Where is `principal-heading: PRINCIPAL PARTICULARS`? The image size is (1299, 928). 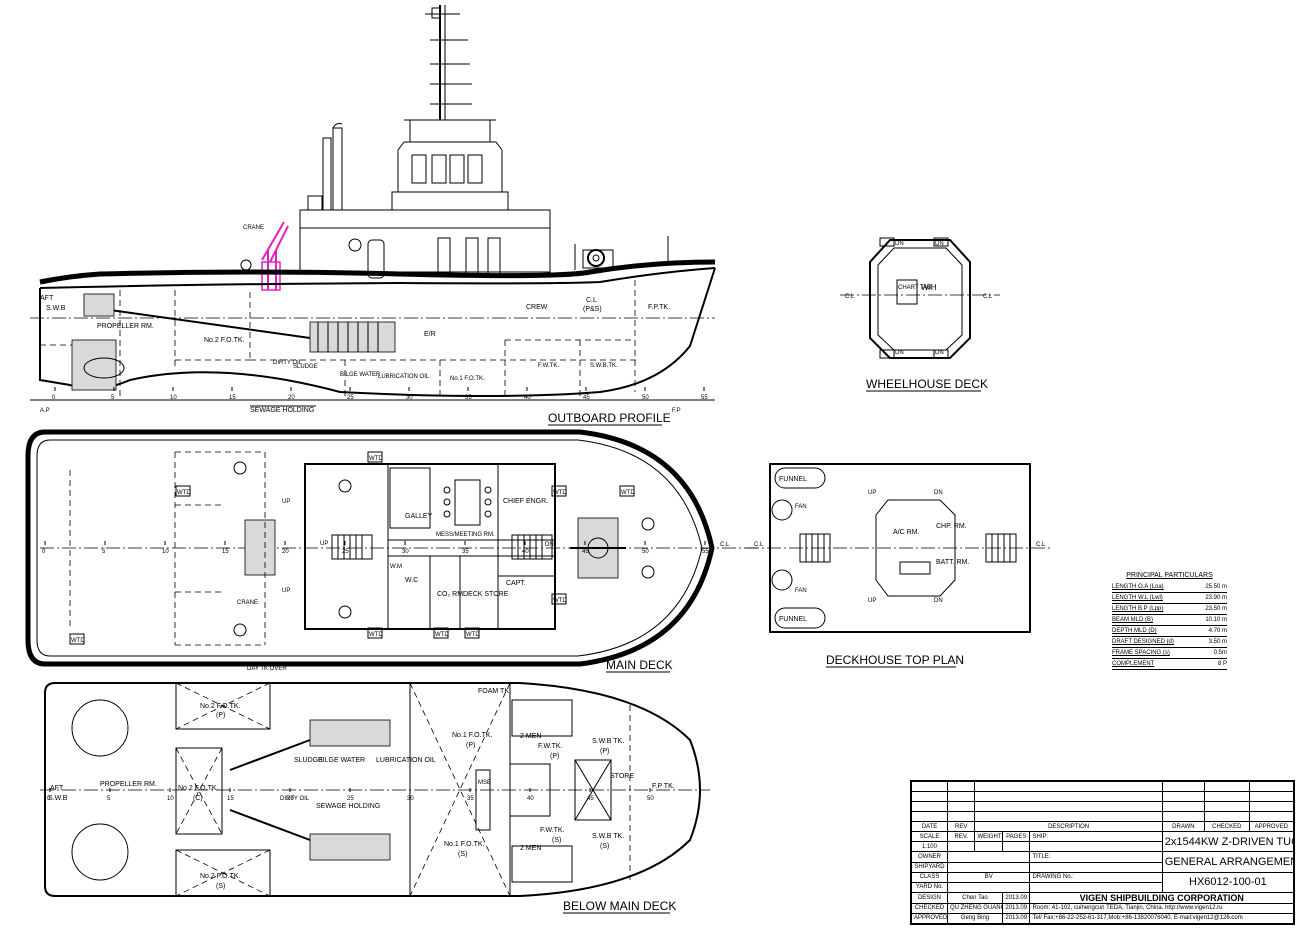 principal-heading: PRINCIPAL PARTICULARS is located at coordinates (1169, 575).